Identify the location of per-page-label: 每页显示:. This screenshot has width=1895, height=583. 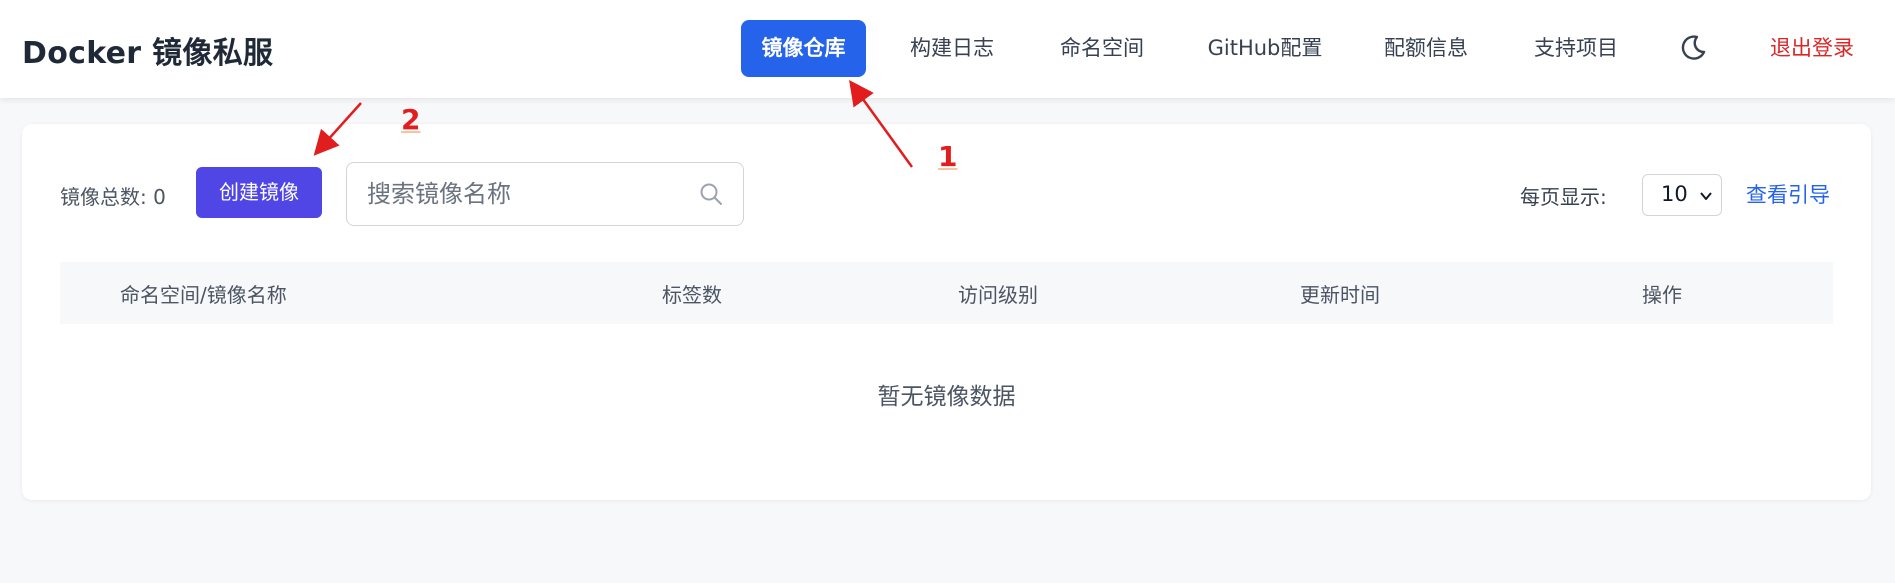
(1563, 197).